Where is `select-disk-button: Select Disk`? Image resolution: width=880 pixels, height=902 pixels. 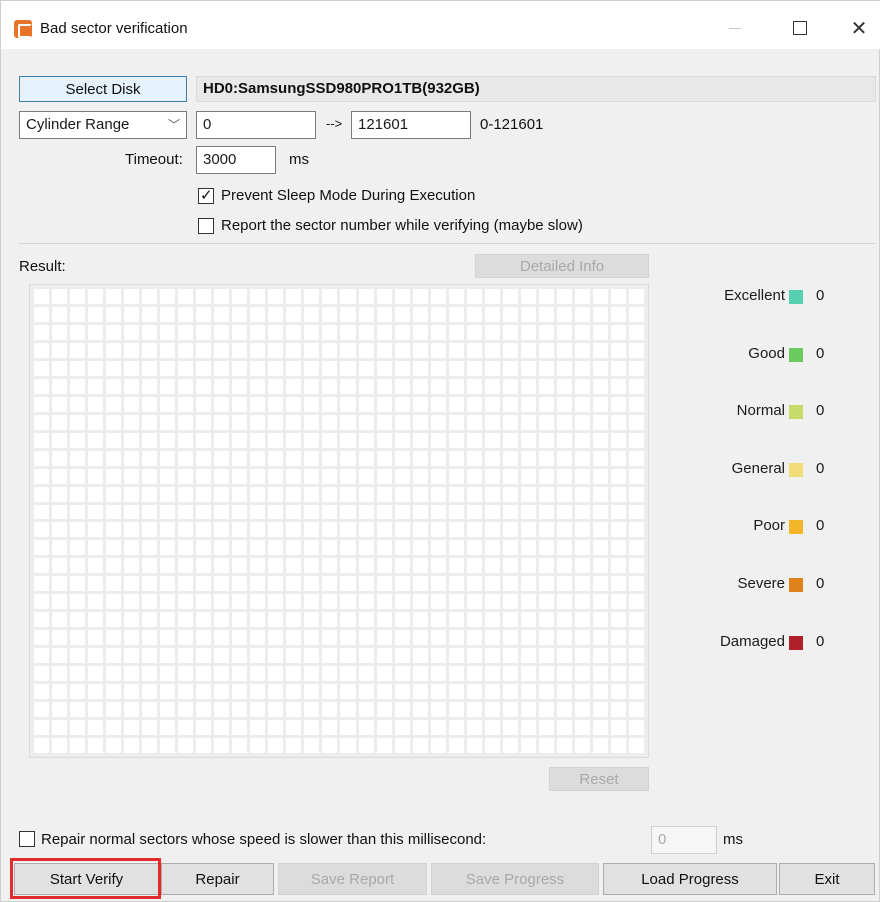
select-disk-button: Select Disk is located at coordinates (103, 89).